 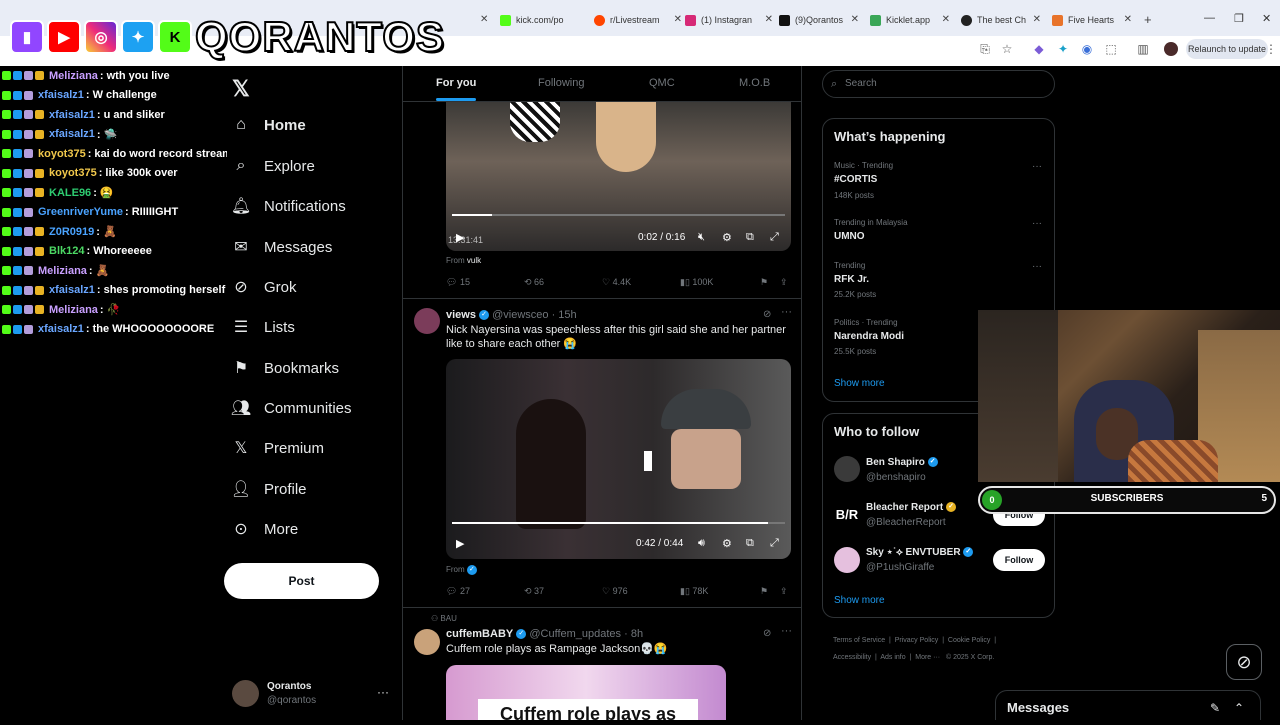 I want to click on nav-communities: 👥︎ Communities, so click(x=291, y=408).